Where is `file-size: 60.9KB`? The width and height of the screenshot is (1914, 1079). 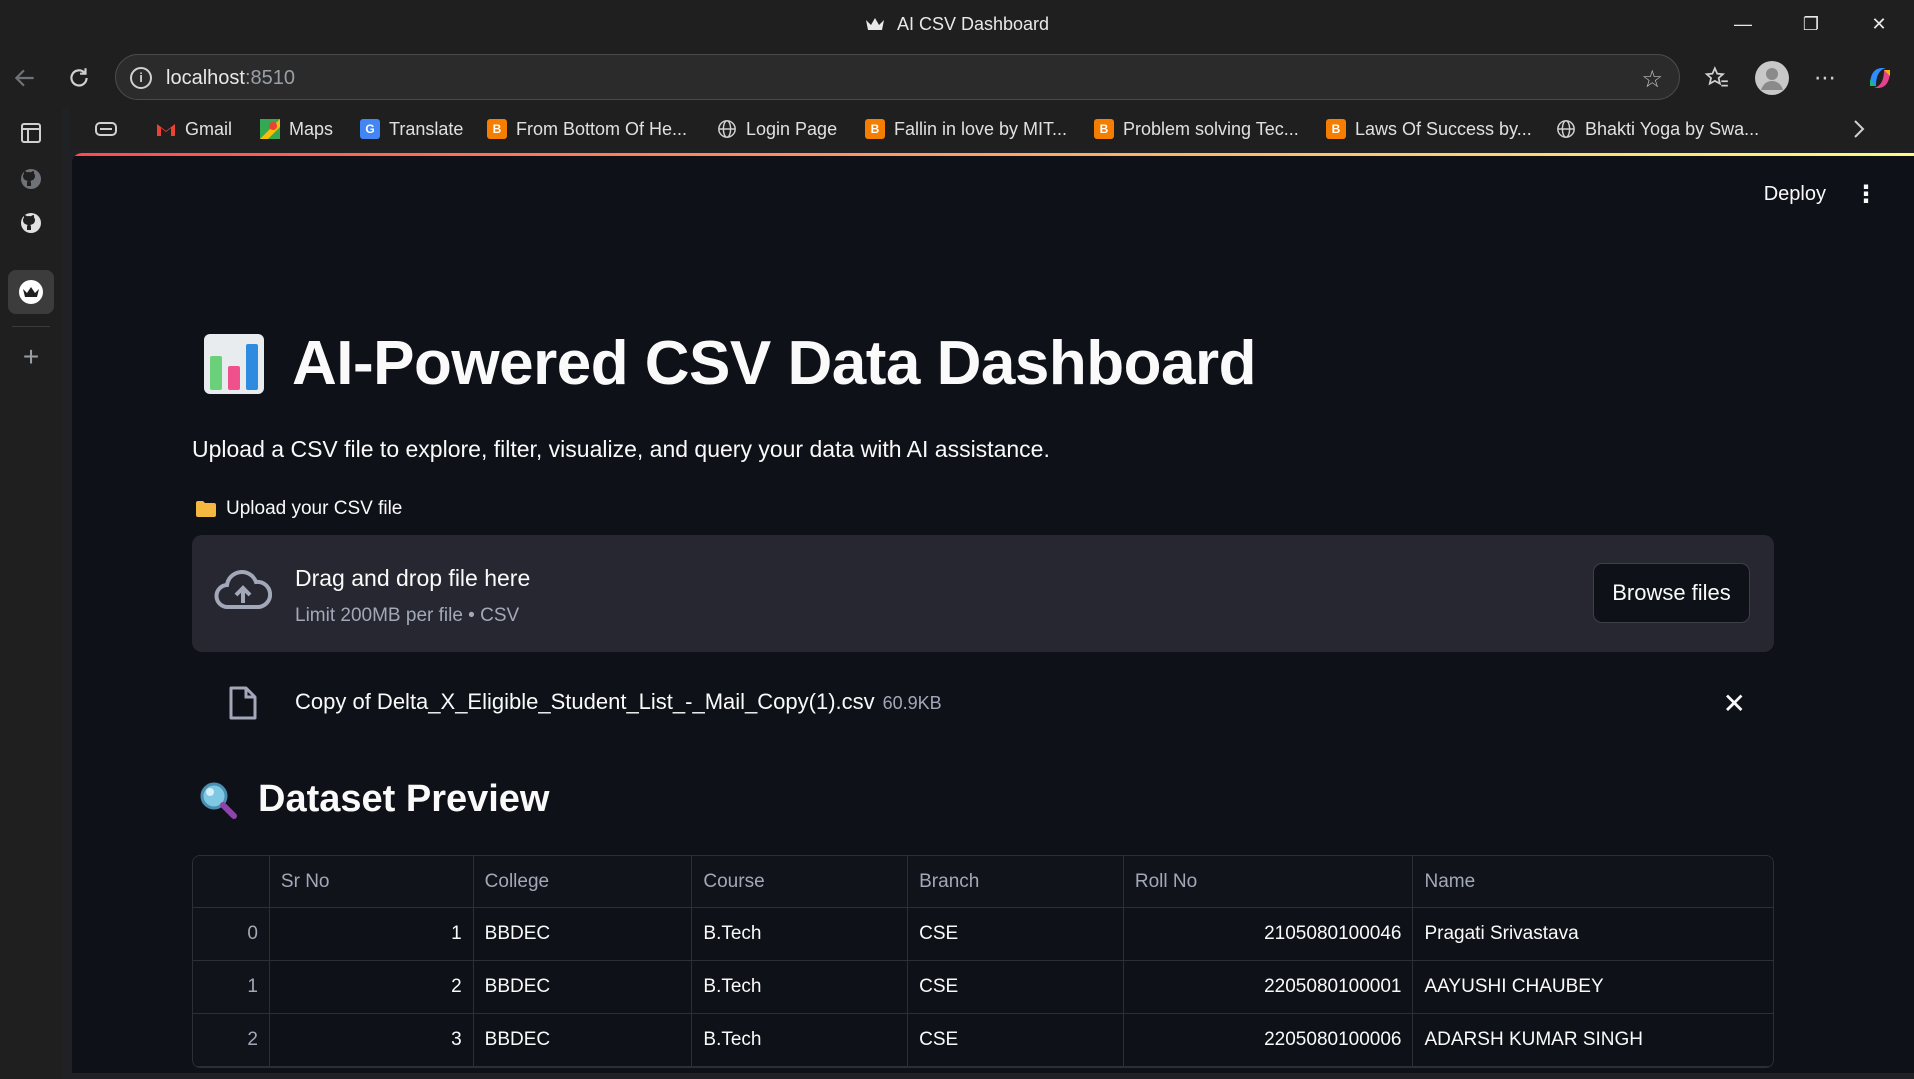 file-size: 60.9KB is located at coordinates (912, 703).